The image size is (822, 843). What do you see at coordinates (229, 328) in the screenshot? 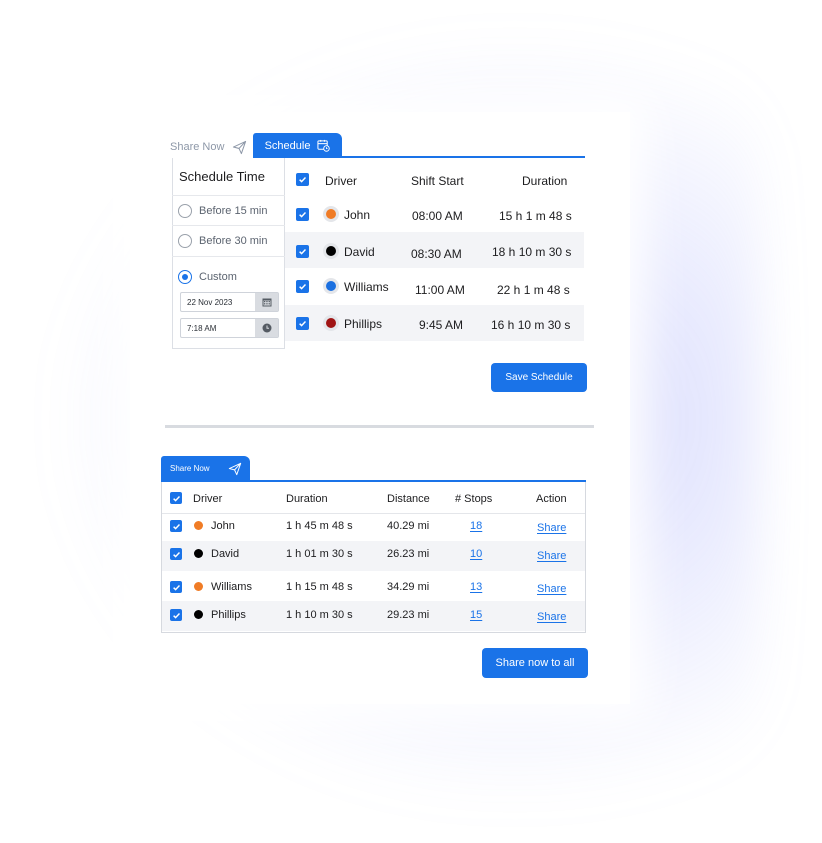
I see `time-field: 7:18 AM` at bounding box center [229, 328].